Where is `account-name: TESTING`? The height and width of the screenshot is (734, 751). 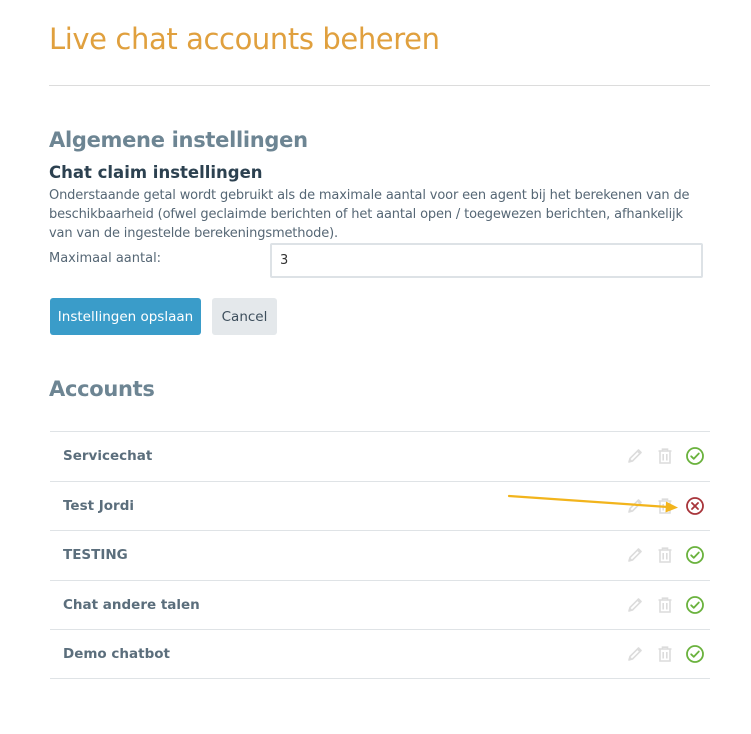 account-name: TESTING is located at coordinates (95, 555).